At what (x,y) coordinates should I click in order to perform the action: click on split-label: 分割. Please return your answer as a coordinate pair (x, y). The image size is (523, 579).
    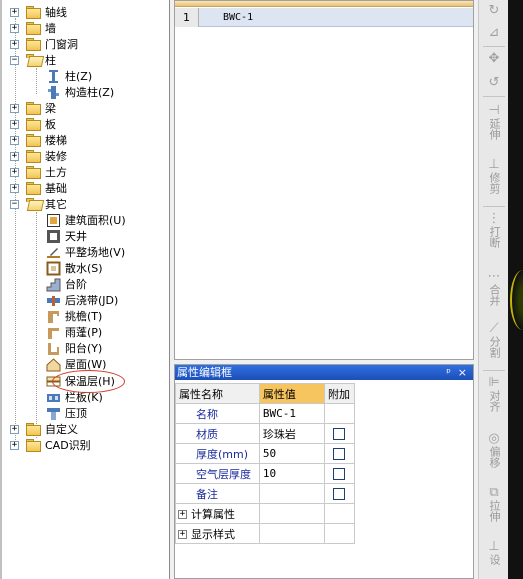
    Looking at the image, I should click on (494, 347).